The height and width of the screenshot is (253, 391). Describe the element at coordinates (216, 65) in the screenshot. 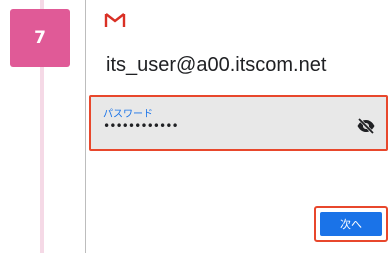

I see `account-email: its_user@a00.itscom.net` at that location.